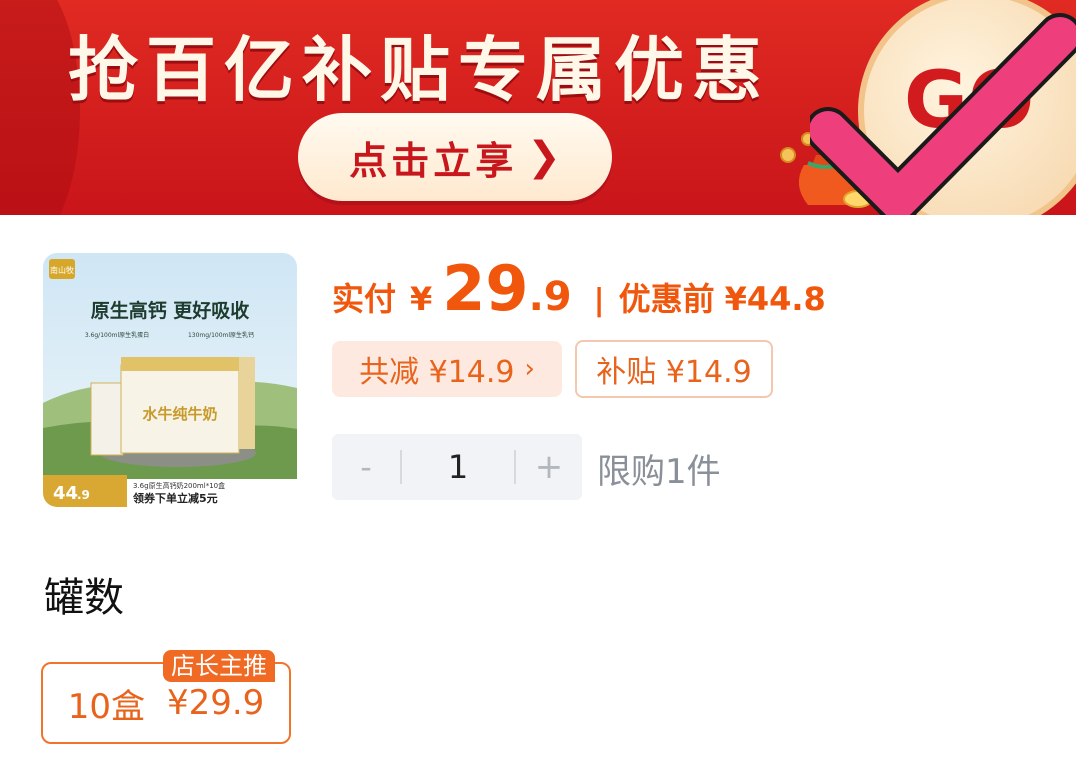 The height and width of the screenshot is (776, 1076). I want to click on pay-price-integer: 29, so click(485, 288).